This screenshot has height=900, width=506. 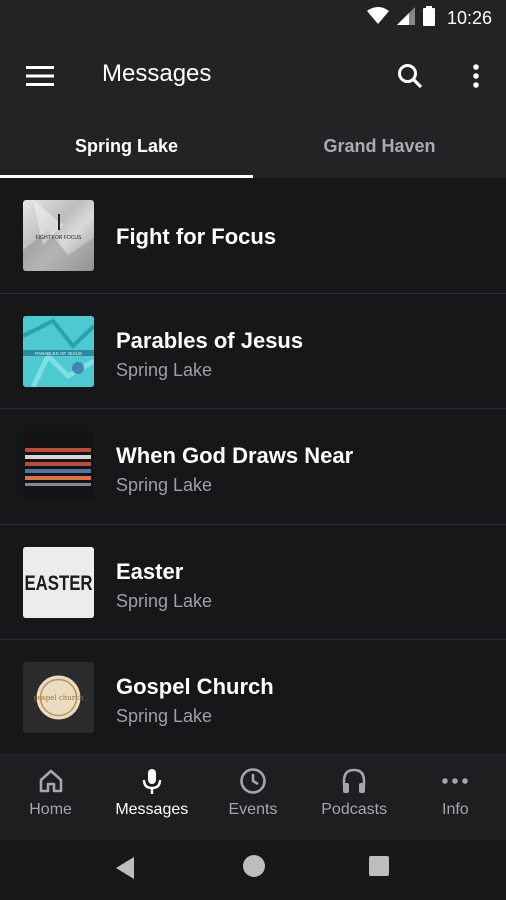 What do you see at coordinates (151, 798) in the screenshot?
I see `nav-messages: Messages` at bounding box center [151, 798].